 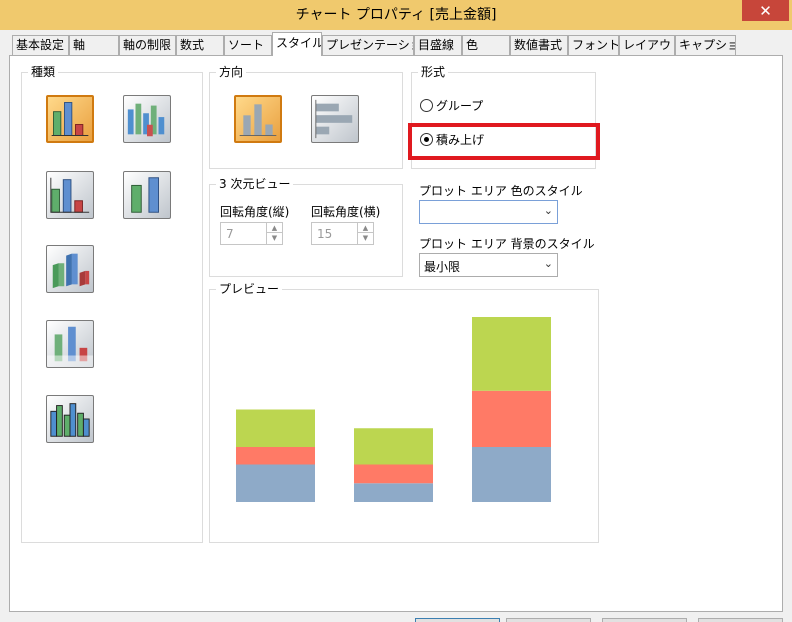 What do you see at coordinates (306, 117) in the screenshot?
I see `orientation-group: 方向` at bounding box center [306, 117].